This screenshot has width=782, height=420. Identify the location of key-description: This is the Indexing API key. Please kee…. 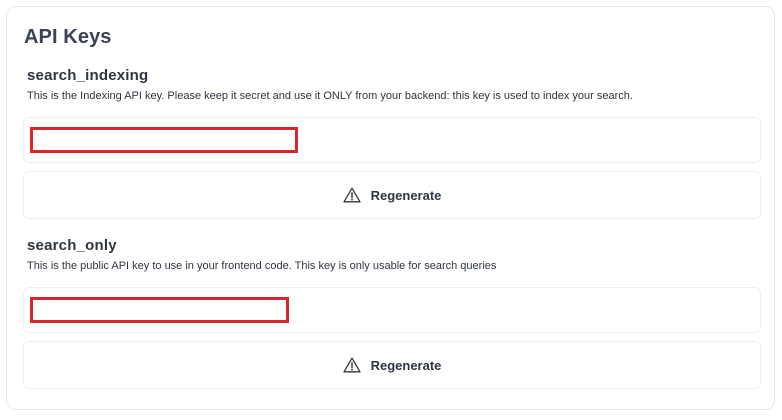
(330, 96).